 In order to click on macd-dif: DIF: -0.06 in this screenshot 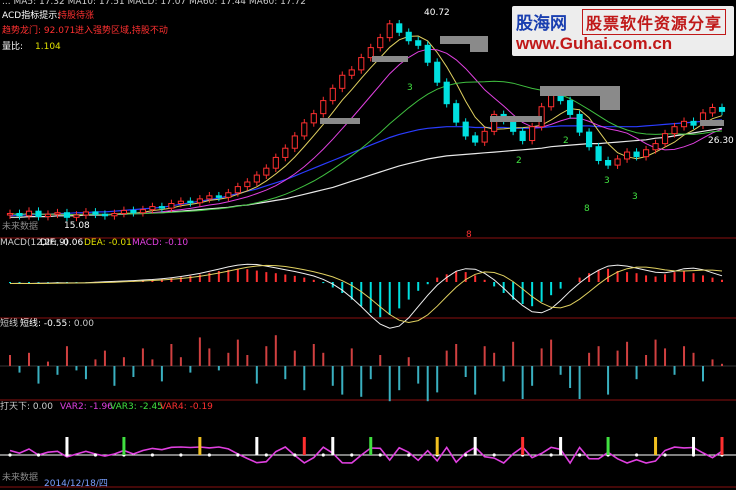, I will do `click(62, 243)`.